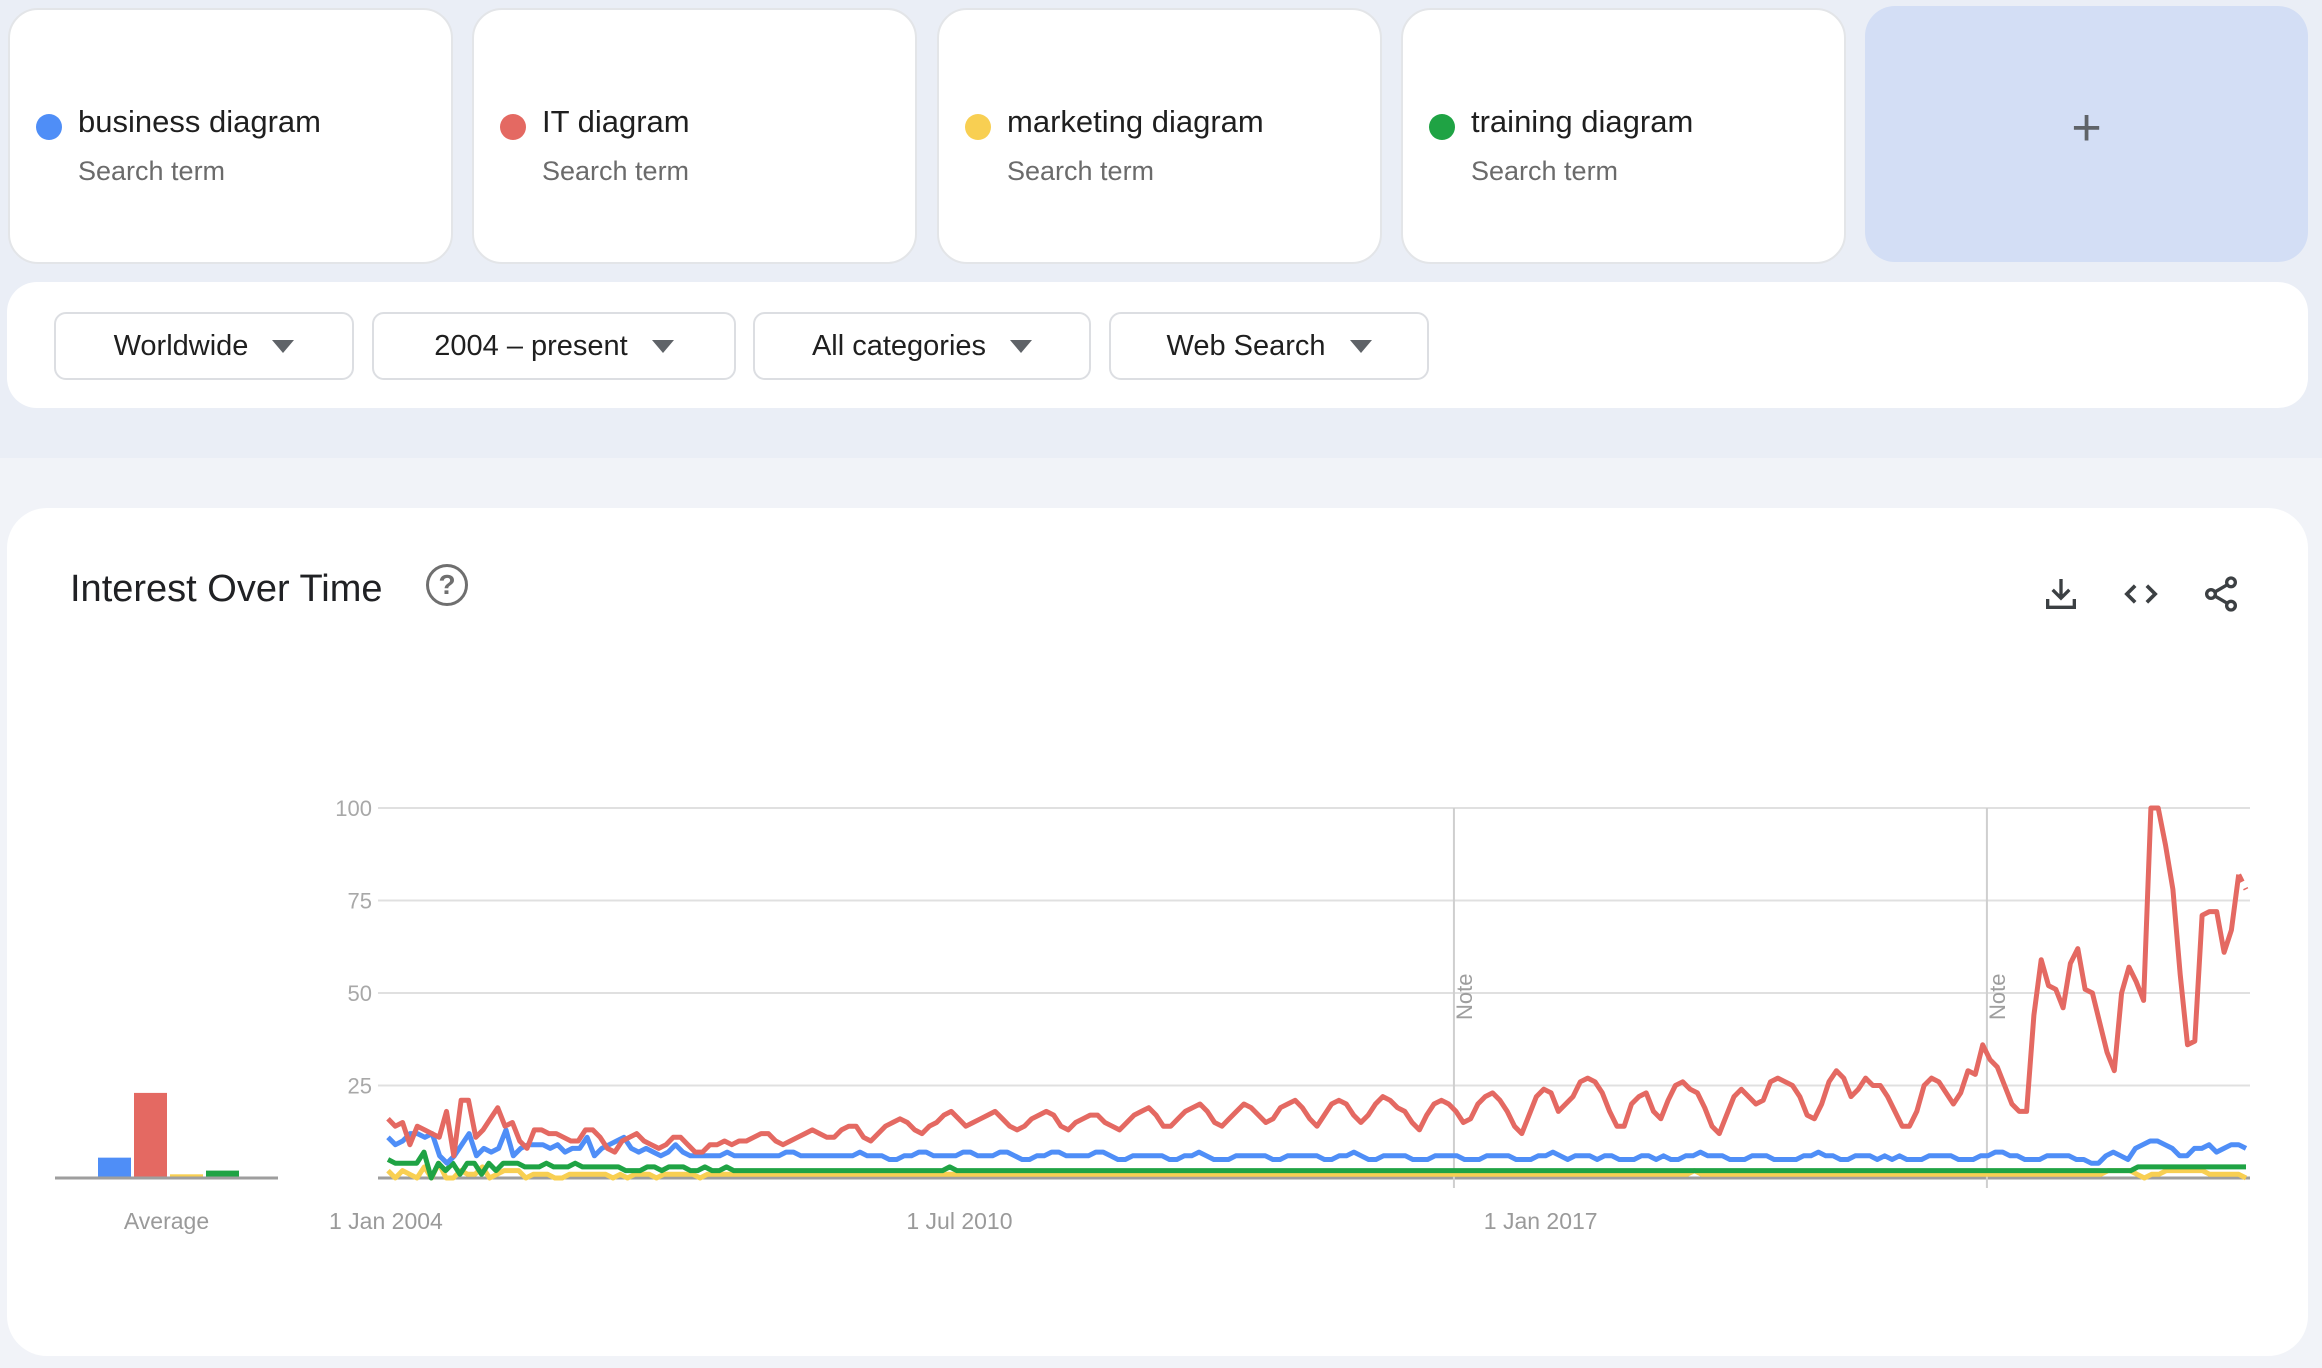  What do you see at coordinates (959, 1221) in the screenshot?
I see `x-tick-label: 1 Jul 2010` at bounding box center [959, 1221].